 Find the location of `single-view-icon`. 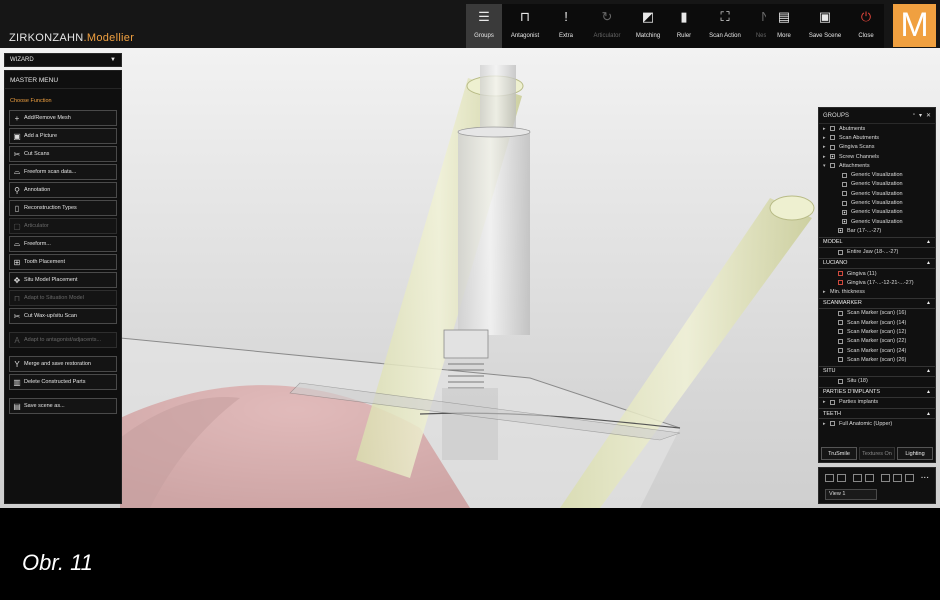

single-view-icon is located at coordinates (829, 478).